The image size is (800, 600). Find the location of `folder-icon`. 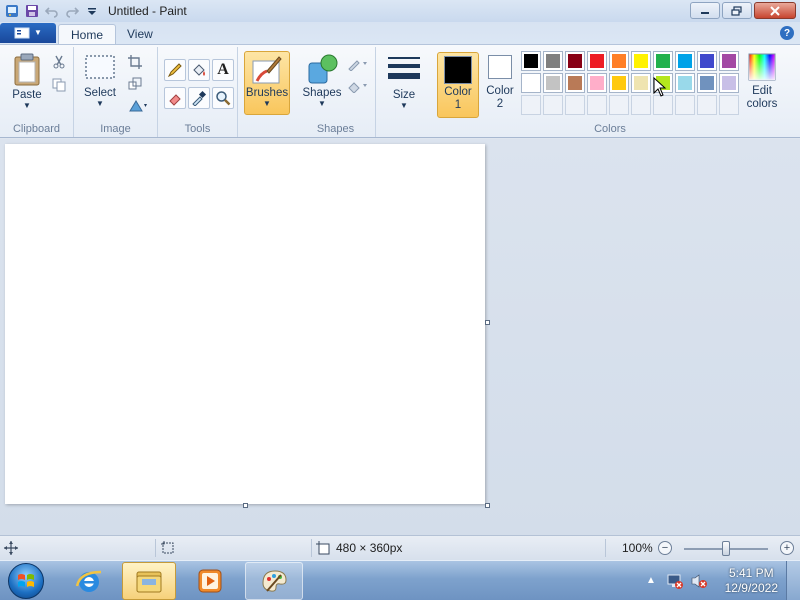

folder-icon is located at coordinates (149, 582).